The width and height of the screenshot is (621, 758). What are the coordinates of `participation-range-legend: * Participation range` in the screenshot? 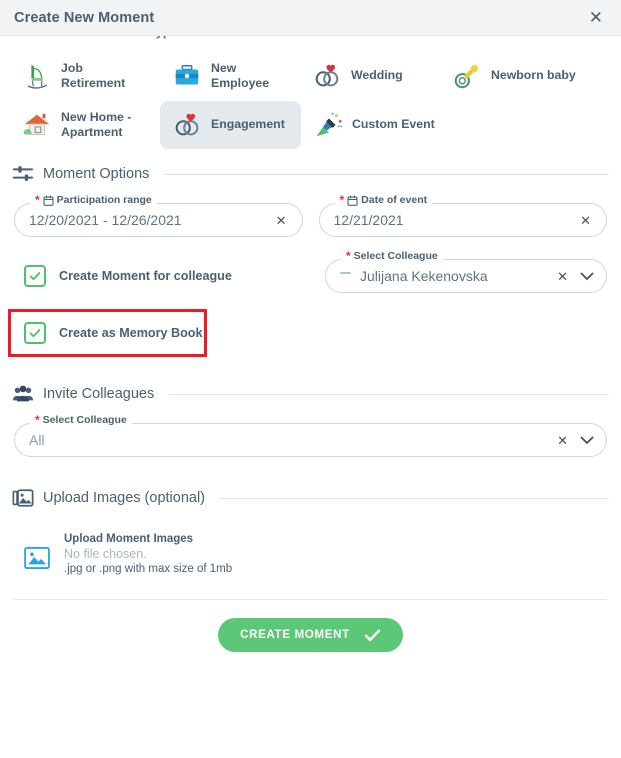 It's located at (93, 200).